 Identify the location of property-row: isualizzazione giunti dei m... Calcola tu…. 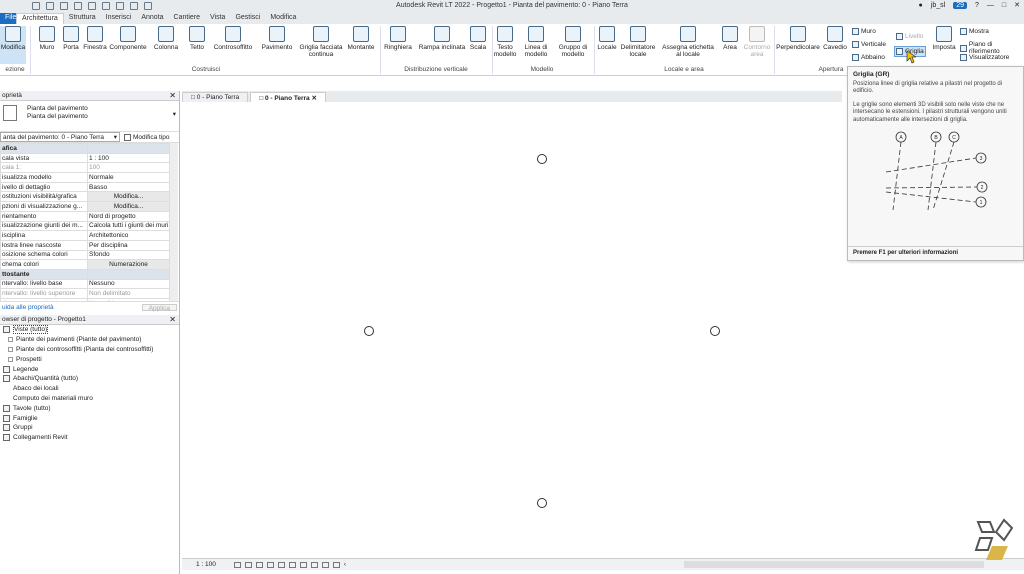
(85, 226).